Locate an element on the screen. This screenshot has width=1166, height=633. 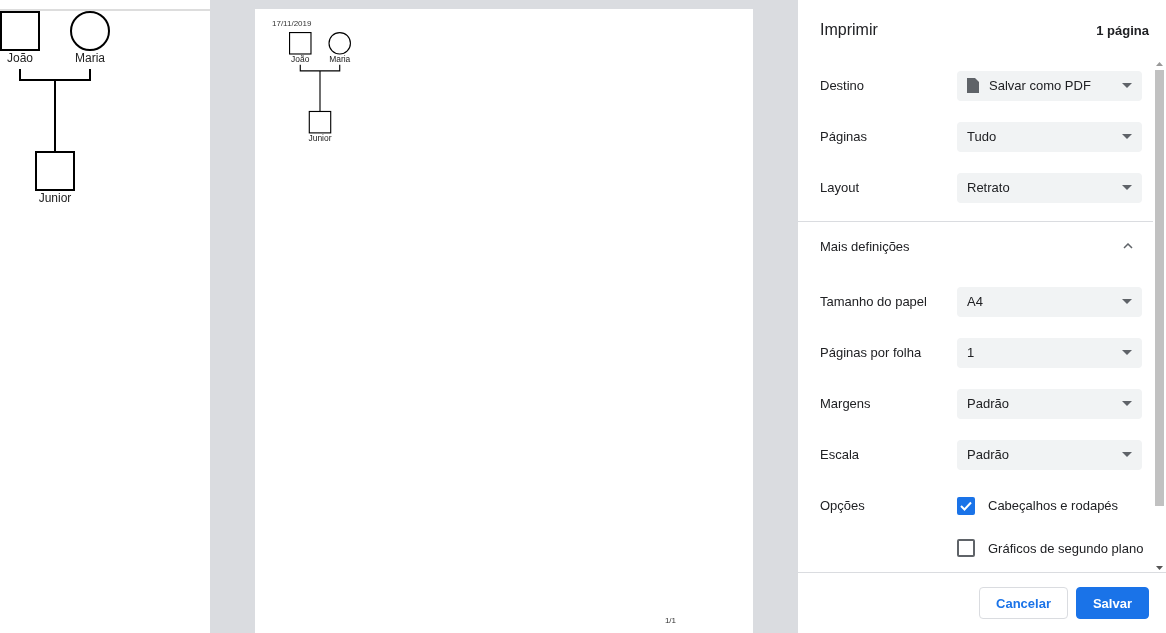
chevron-icon is located at coordinates (1128, 246).